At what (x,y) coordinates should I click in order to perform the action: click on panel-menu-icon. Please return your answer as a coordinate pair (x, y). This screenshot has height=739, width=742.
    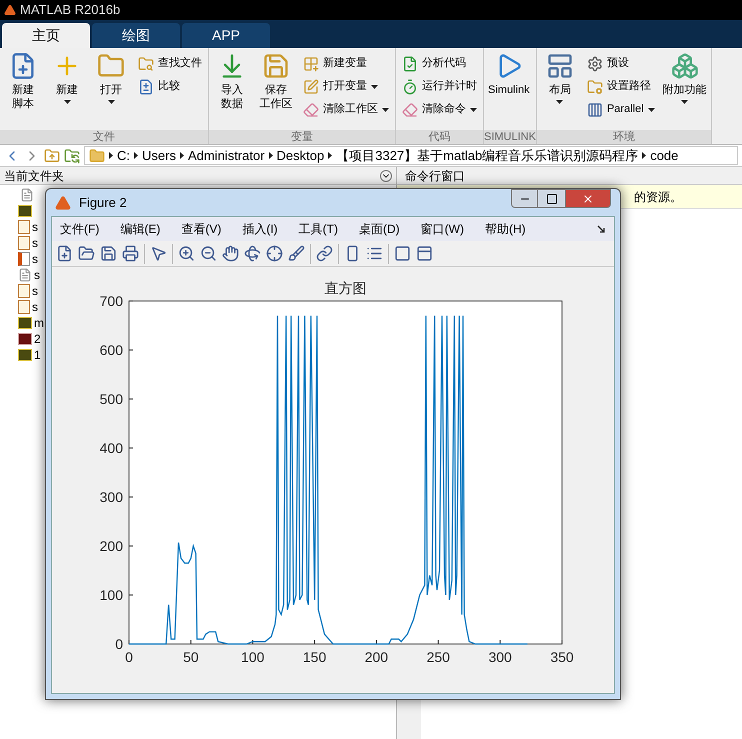
    Looking at the image, I should click on (386, 176).